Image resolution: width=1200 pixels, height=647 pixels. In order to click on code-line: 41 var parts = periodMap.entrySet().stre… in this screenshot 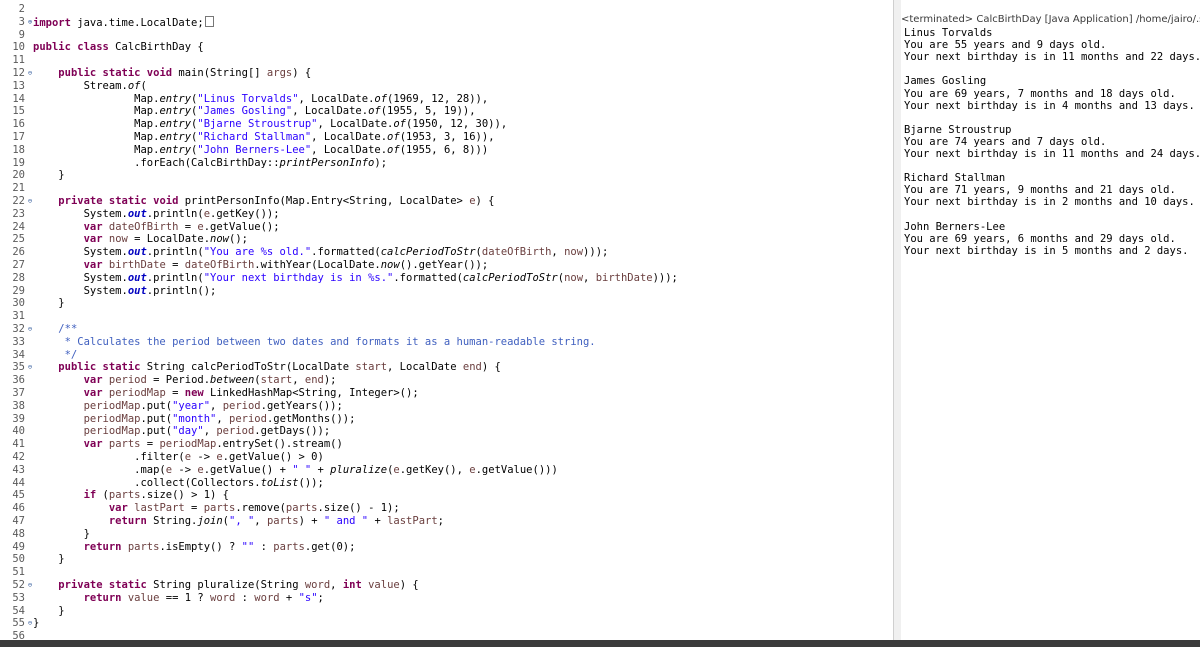, I will do `click(446, 444)`.